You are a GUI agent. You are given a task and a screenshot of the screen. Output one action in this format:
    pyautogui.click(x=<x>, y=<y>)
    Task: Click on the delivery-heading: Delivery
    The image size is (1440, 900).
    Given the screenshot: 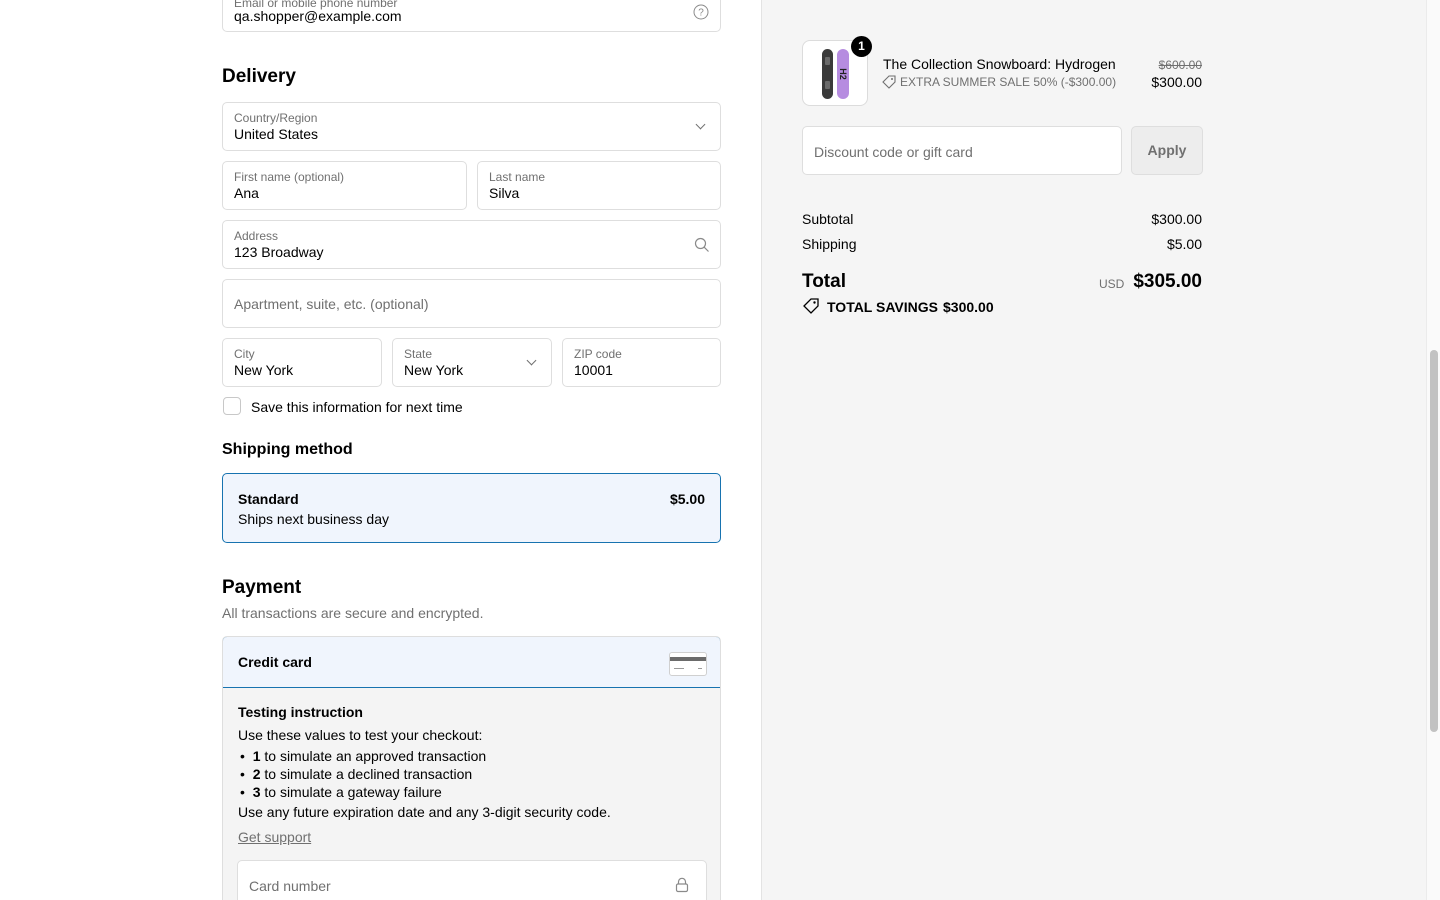 What is the action you would take?
    pyautogui.click(x=259, y=76)
    